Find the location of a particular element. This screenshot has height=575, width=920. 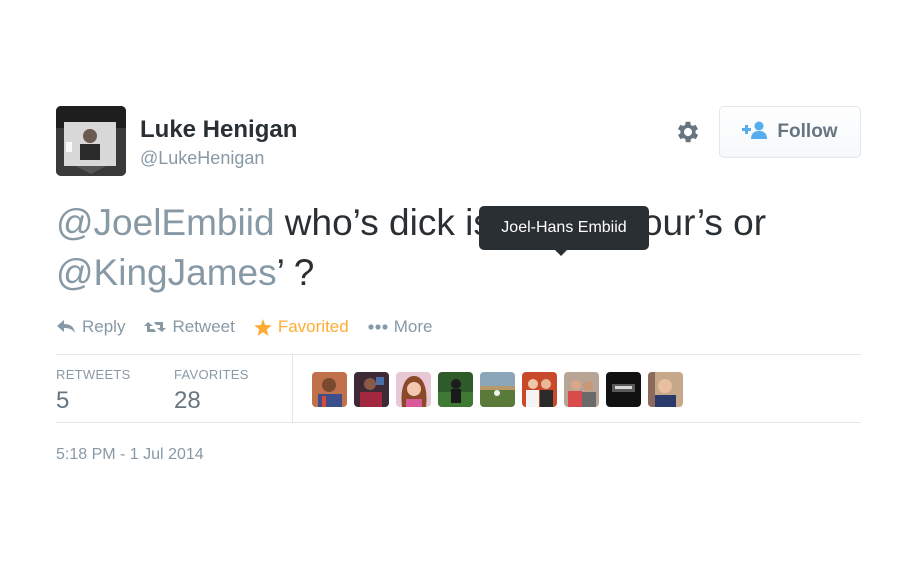

author-handle: @LukeHenigan is located at coordinates (202, 158).